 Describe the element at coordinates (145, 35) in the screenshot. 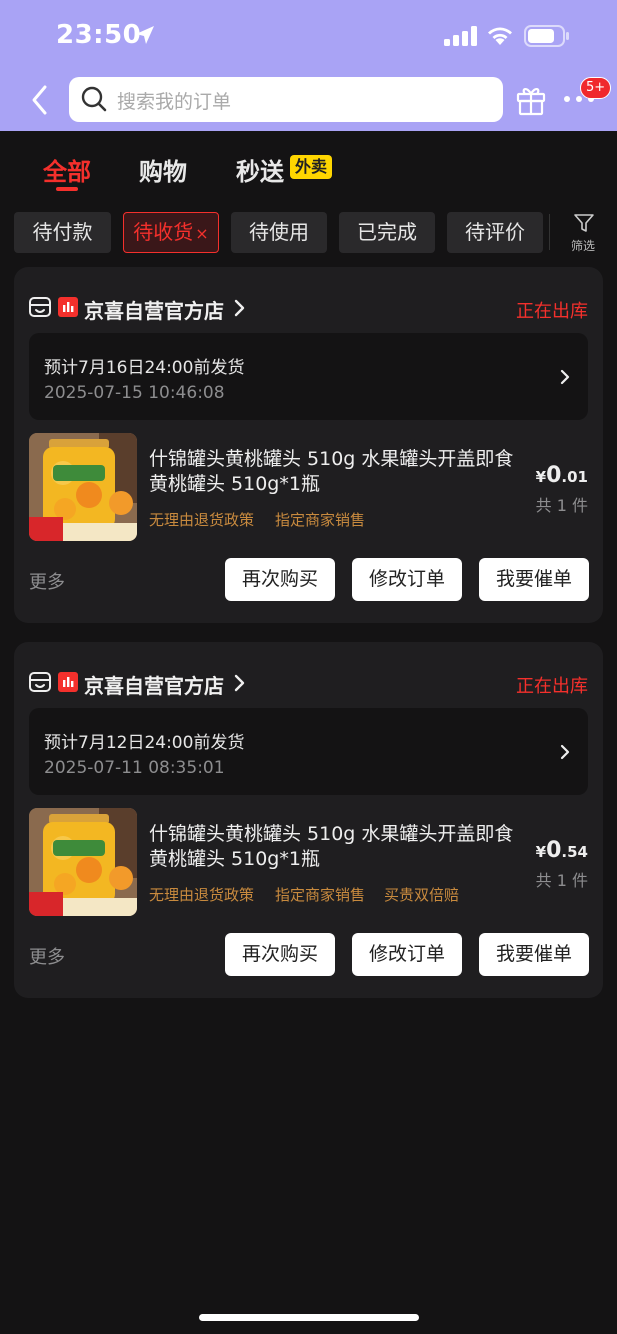

I see `location-arrow-icon` at that location.